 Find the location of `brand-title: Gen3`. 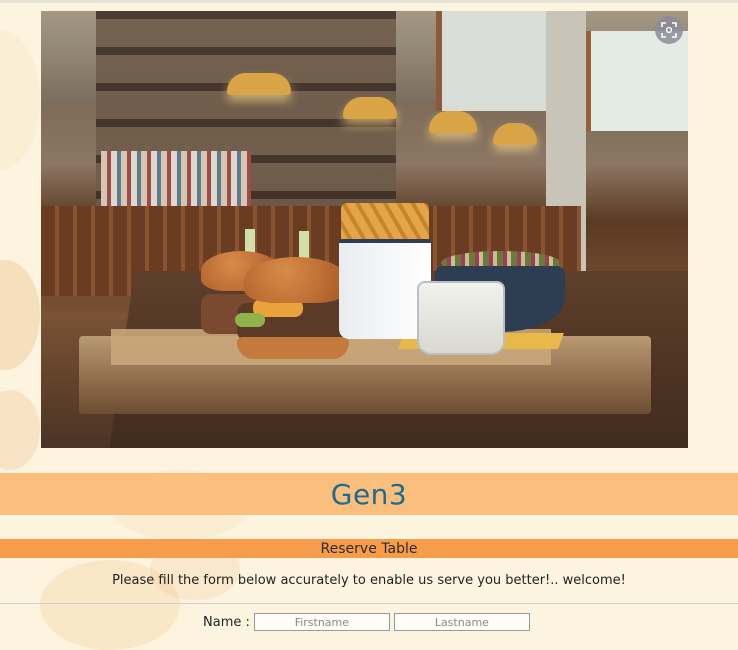

brand-title: Gen3 is located at coordinates (369, 494).